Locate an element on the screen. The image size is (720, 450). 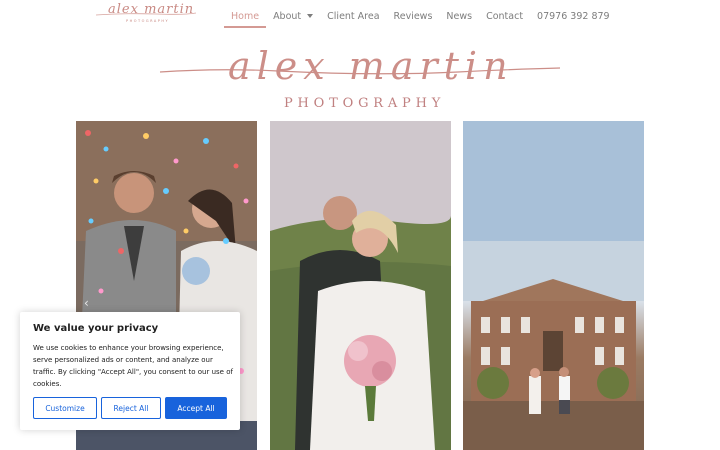
nav-client-area: Client Area is located at coordinates (353, 16).